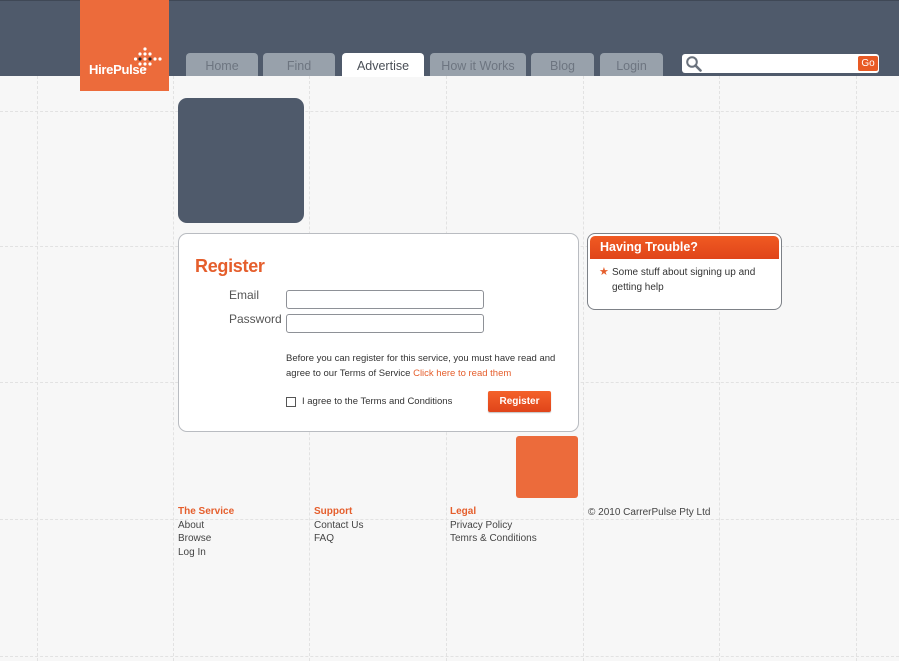 This screenshot has height=661, width=899. Describe the element at coordinates (463, 511) in the screenshot. I see `footer-heading-legal: Legal` at that location.